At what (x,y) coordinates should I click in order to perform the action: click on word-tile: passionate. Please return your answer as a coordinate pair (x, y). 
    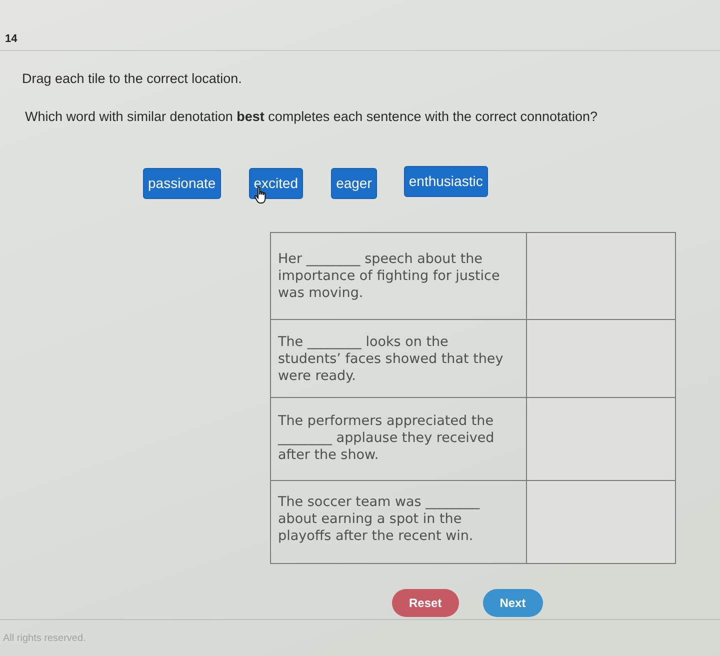
    Looking at the image, I should click on (182, 183).